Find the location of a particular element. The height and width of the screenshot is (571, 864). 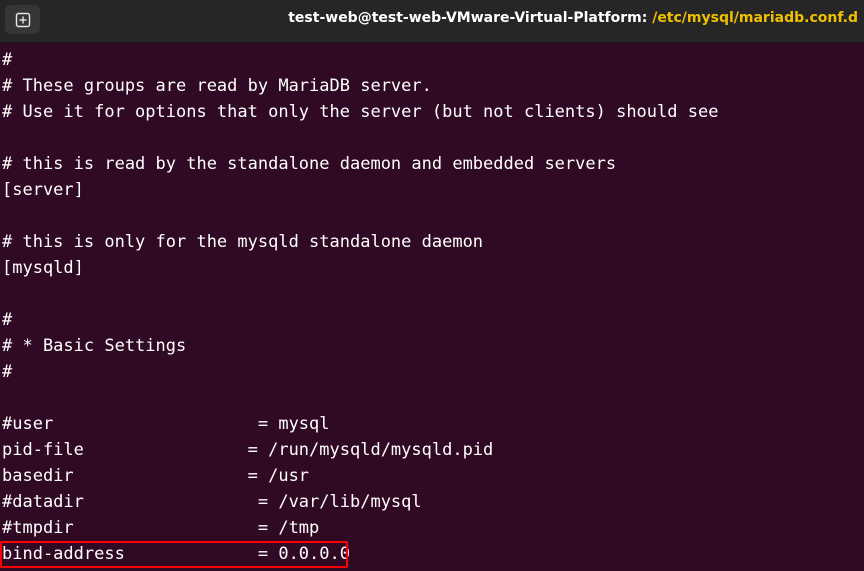

highlighted-config-line: bind-address = 0.0.0.0 is located at coordinates (432, 554).